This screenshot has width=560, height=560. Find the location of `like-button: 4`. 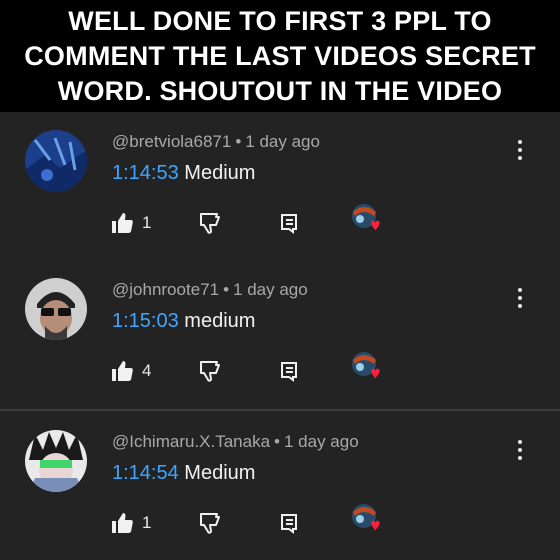

like-button: 4 is located at coordinates (130, 371).